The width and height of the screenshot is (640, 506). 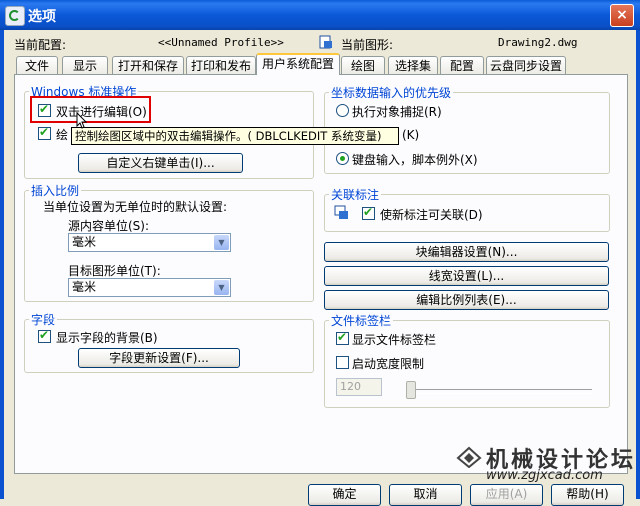 I want to click on assoc-dim-legend: 关联标注, so click(x=355, y=195).